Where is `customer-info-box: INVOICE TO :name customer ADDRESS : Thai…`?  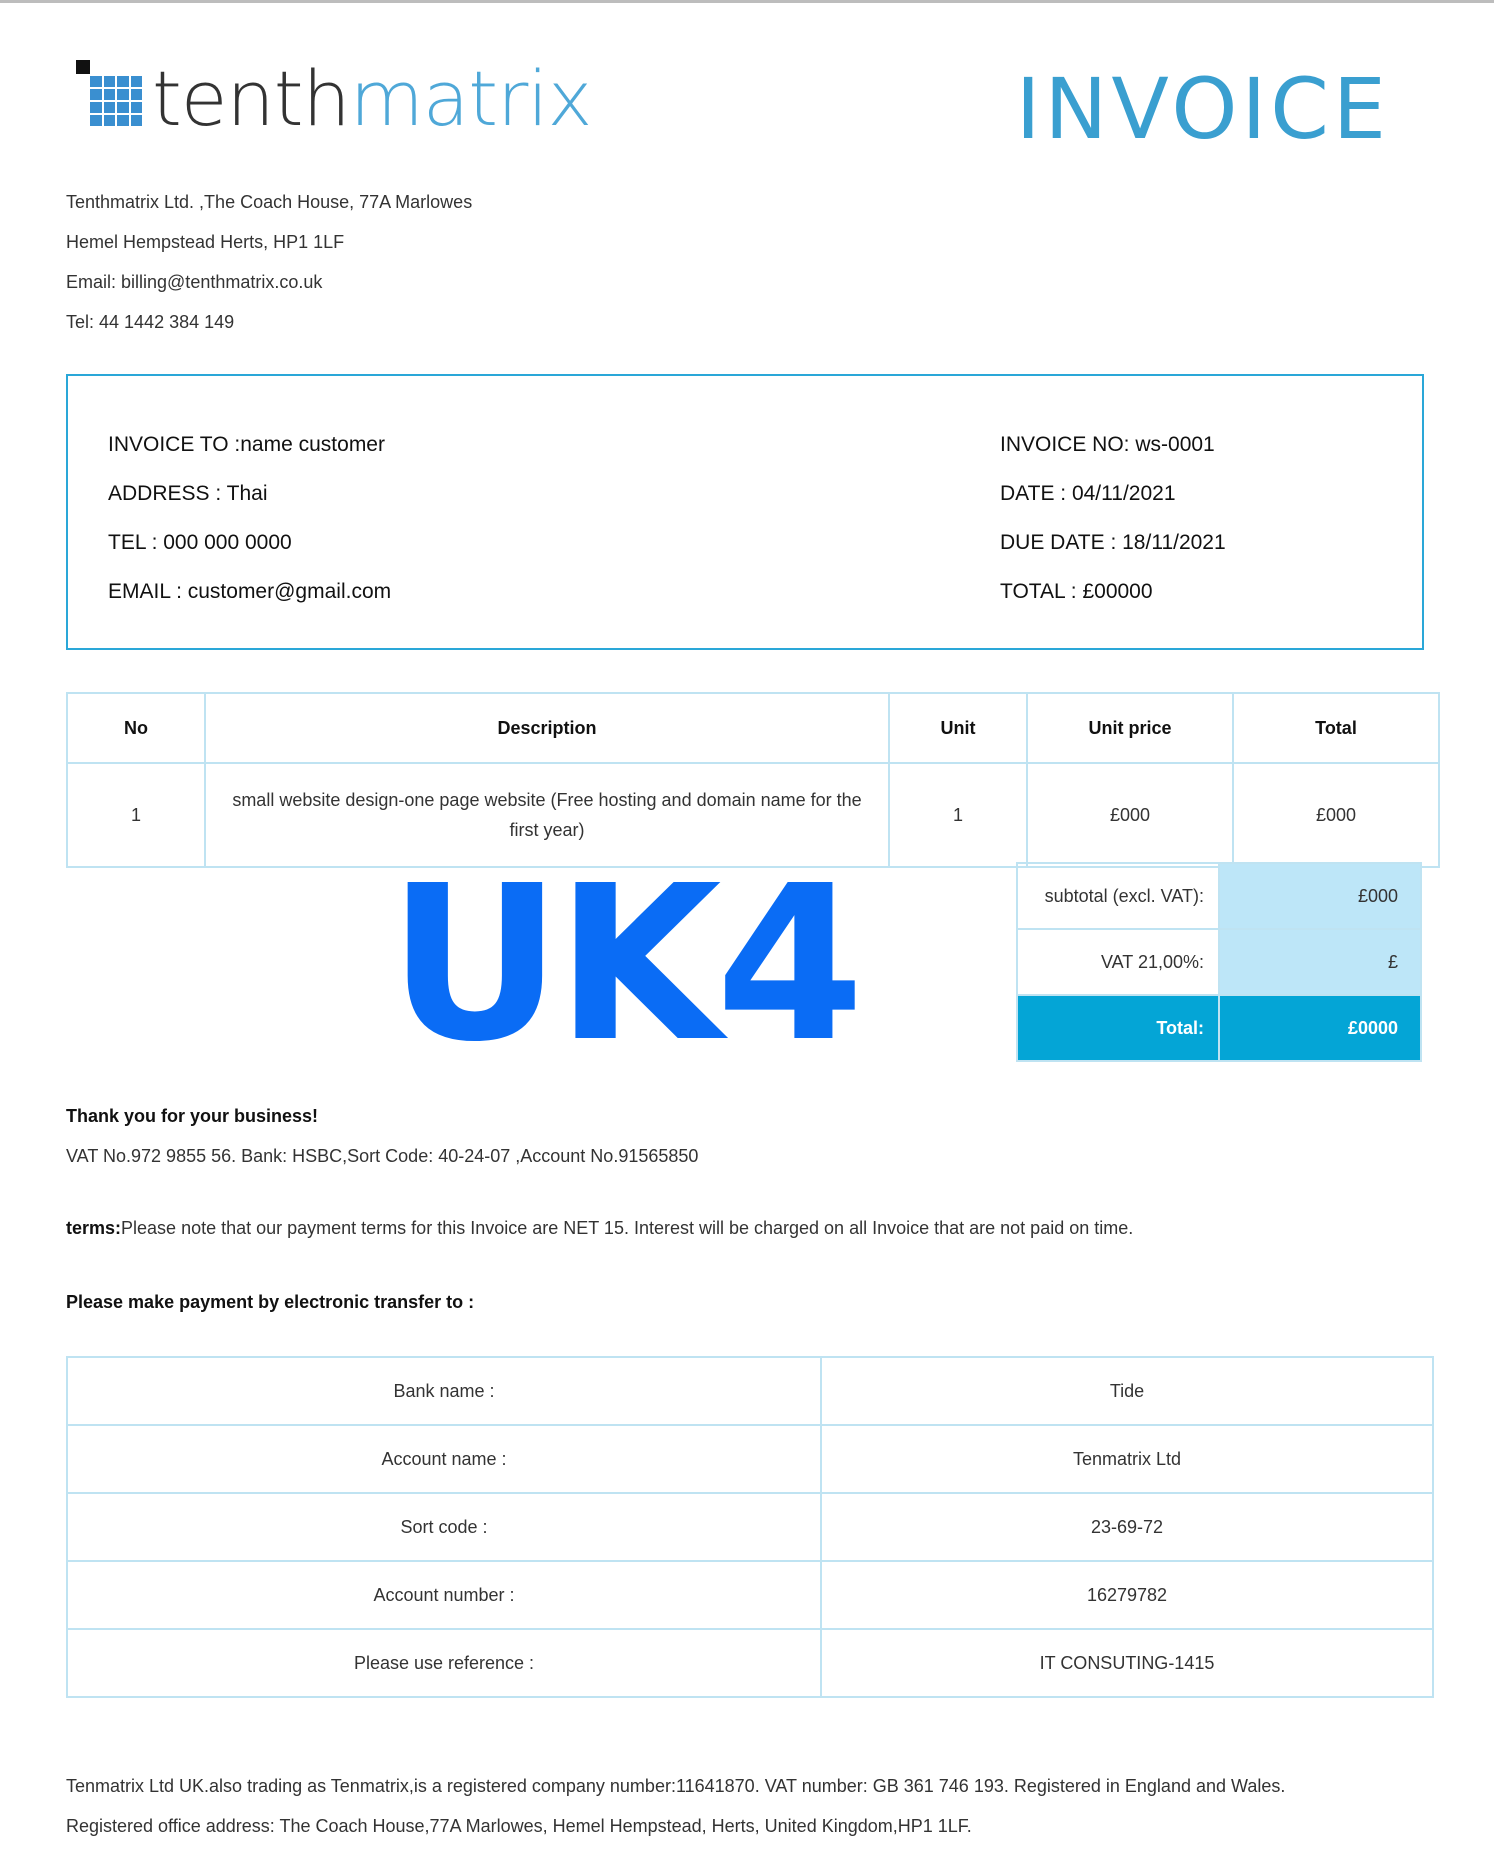
customer-info-box: INVOICE TO :name customer ADDRESS : Thai… is located at coordinates (745, 512).